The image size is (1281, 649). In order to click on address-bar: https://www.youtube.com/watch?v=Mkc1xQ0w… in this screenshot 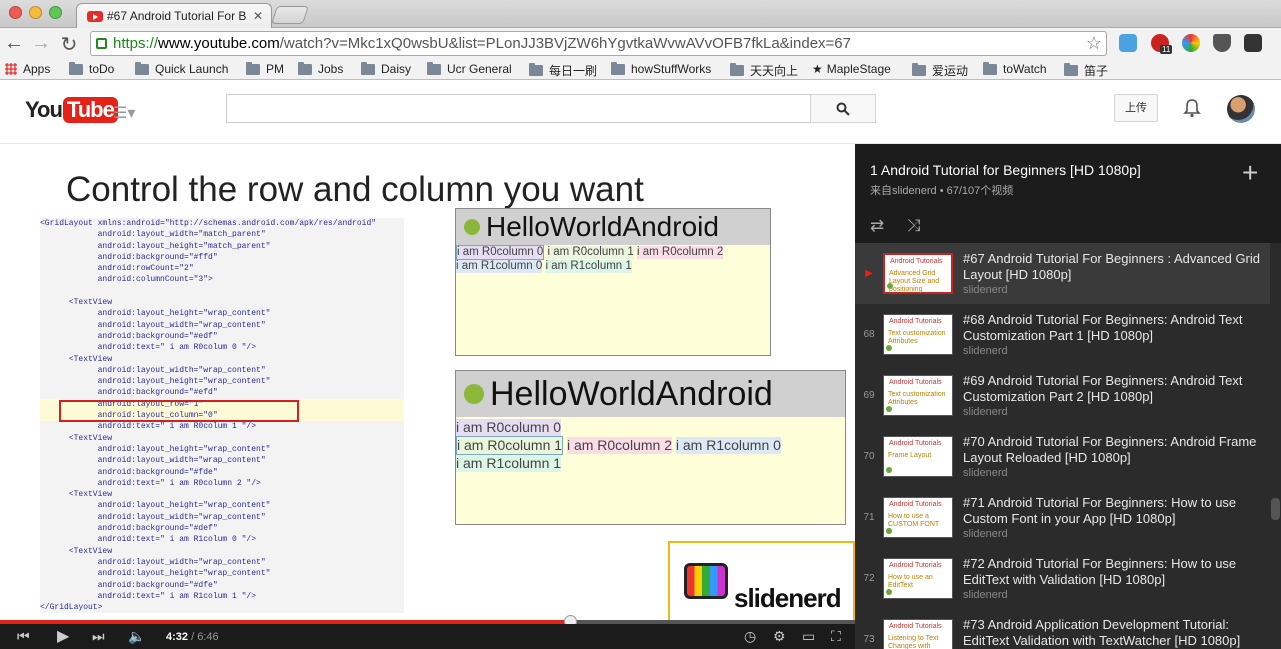, I will do `click(598, 43)`.